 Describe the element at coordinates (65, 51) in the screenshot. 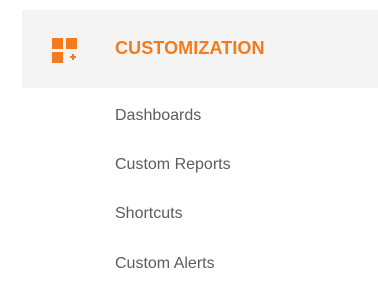

I see `customization-grid-plus-icon` at that location.